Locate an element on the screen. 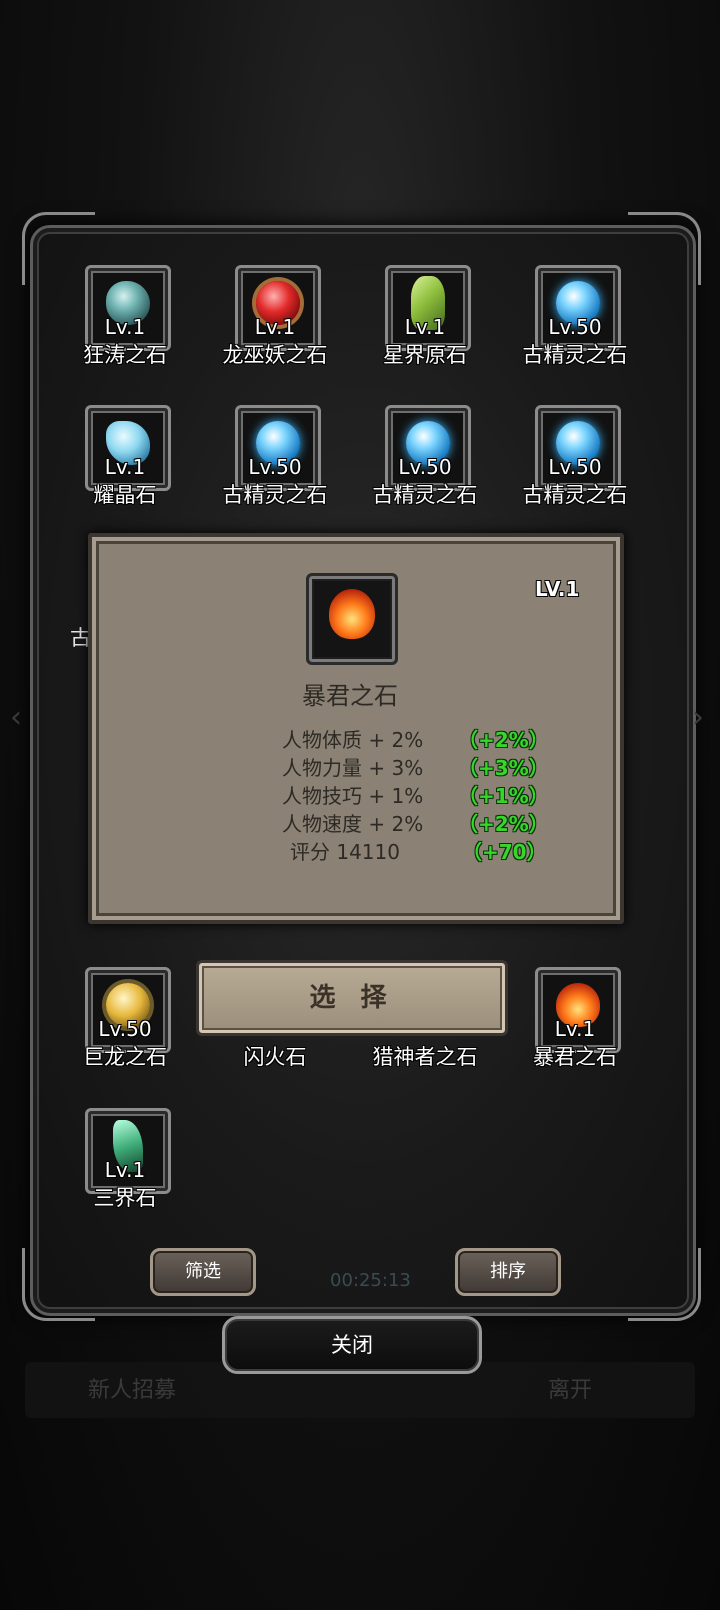 The width and height of the screenshot is (720, 1610). popup-level: LV.1 is located at coordinates (557, 589).